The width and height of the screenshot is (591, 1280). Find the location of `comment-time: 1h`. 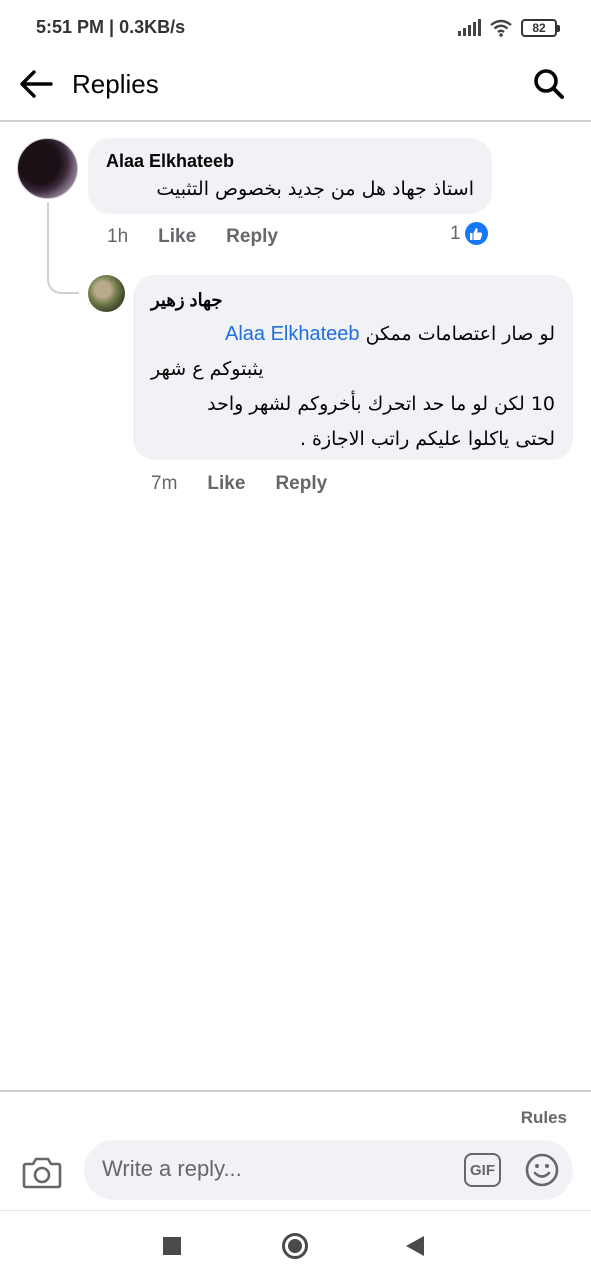

comment-time: 1h is located at coordinates (118, 236).